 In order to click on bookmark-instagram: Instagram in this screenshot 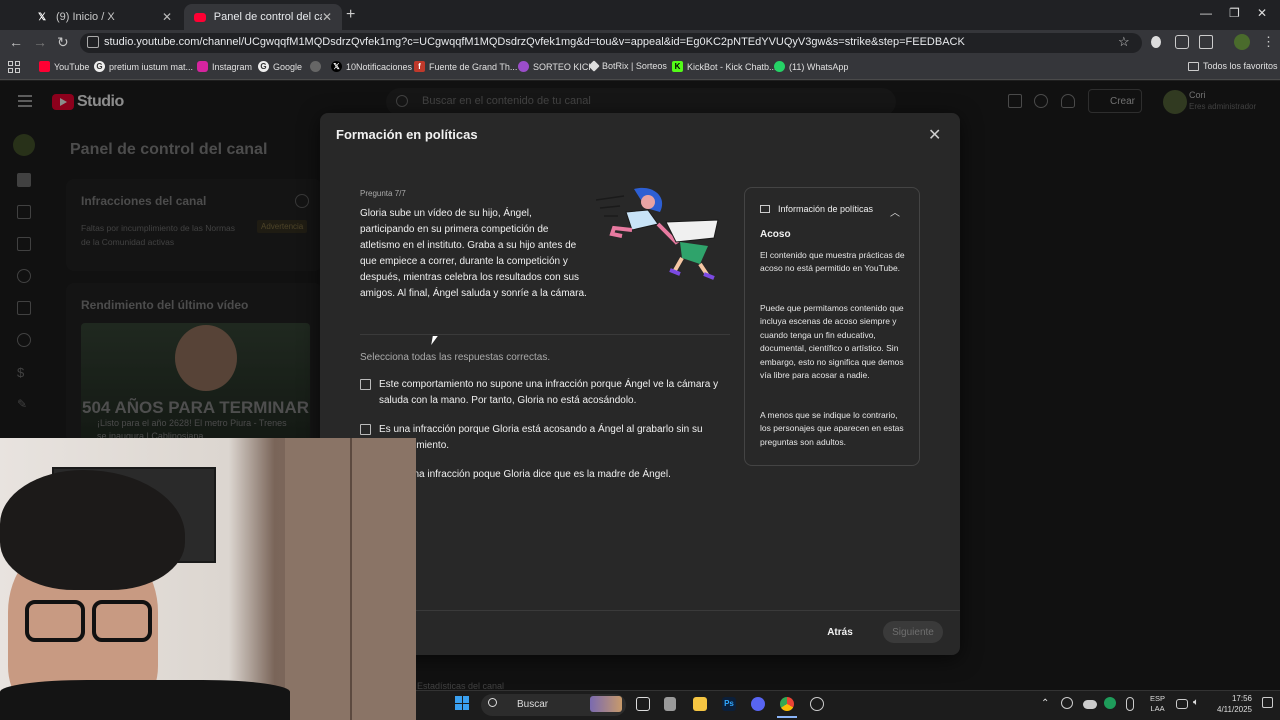, I will do `click(224, 66)`.